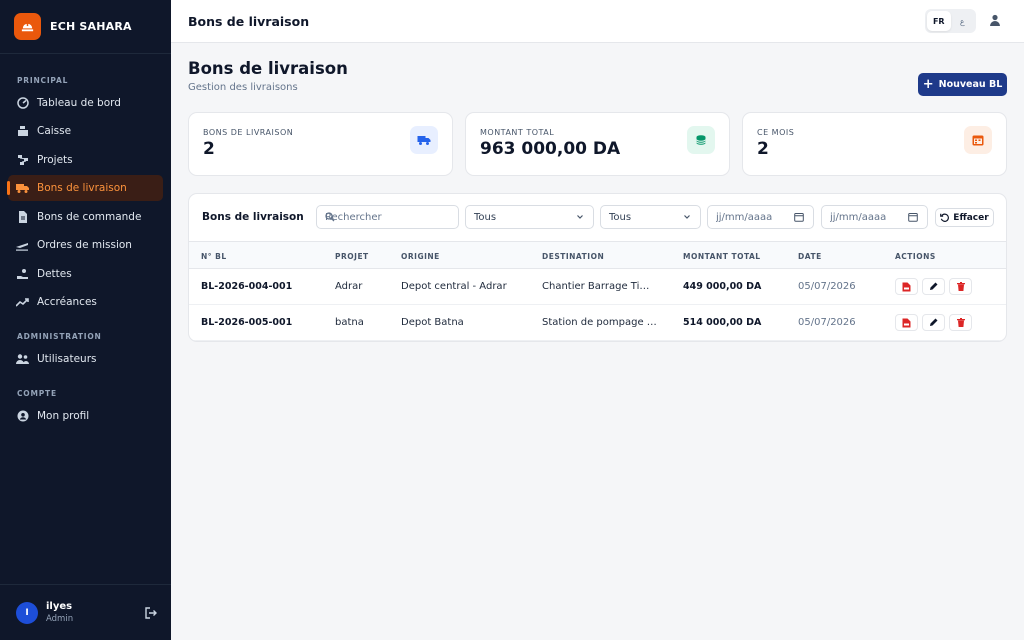  I want to click on sidebar-item-label: Utilisateurs, so click(67, 359).